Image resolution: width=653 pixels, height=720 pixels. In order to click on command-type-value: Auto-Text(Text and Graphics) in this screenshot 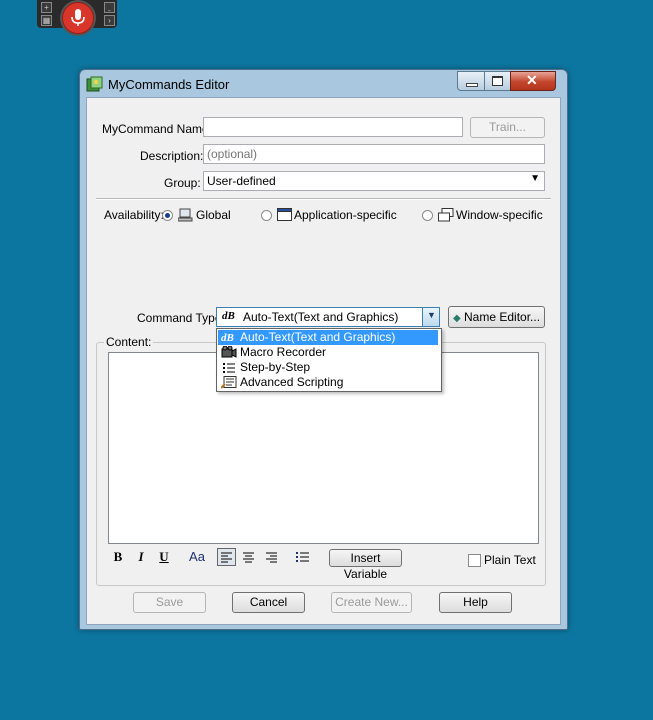, I will do `click(321, 317)`.